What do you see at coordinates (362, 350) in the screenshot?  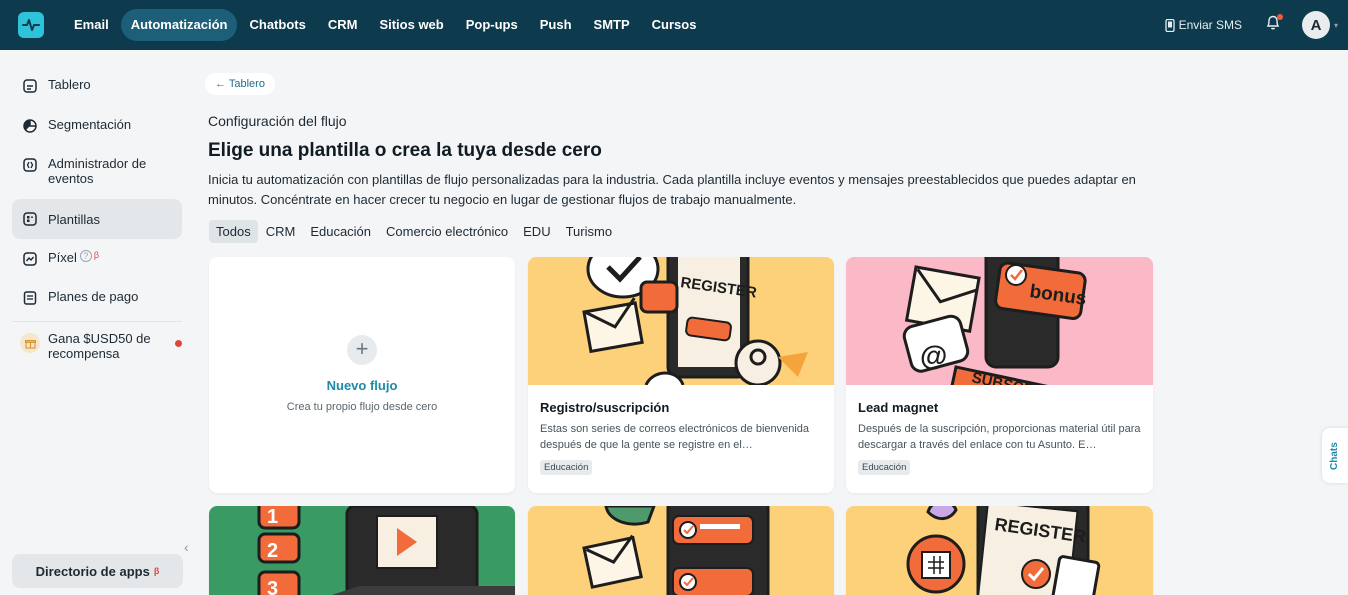 I see `plus-icon: +` at bounding box center [362, 350].